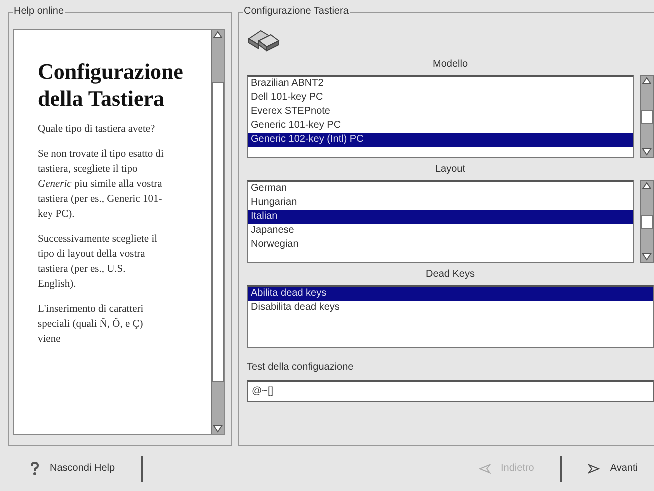  I want to click on list-item: German, so click(440, 189).